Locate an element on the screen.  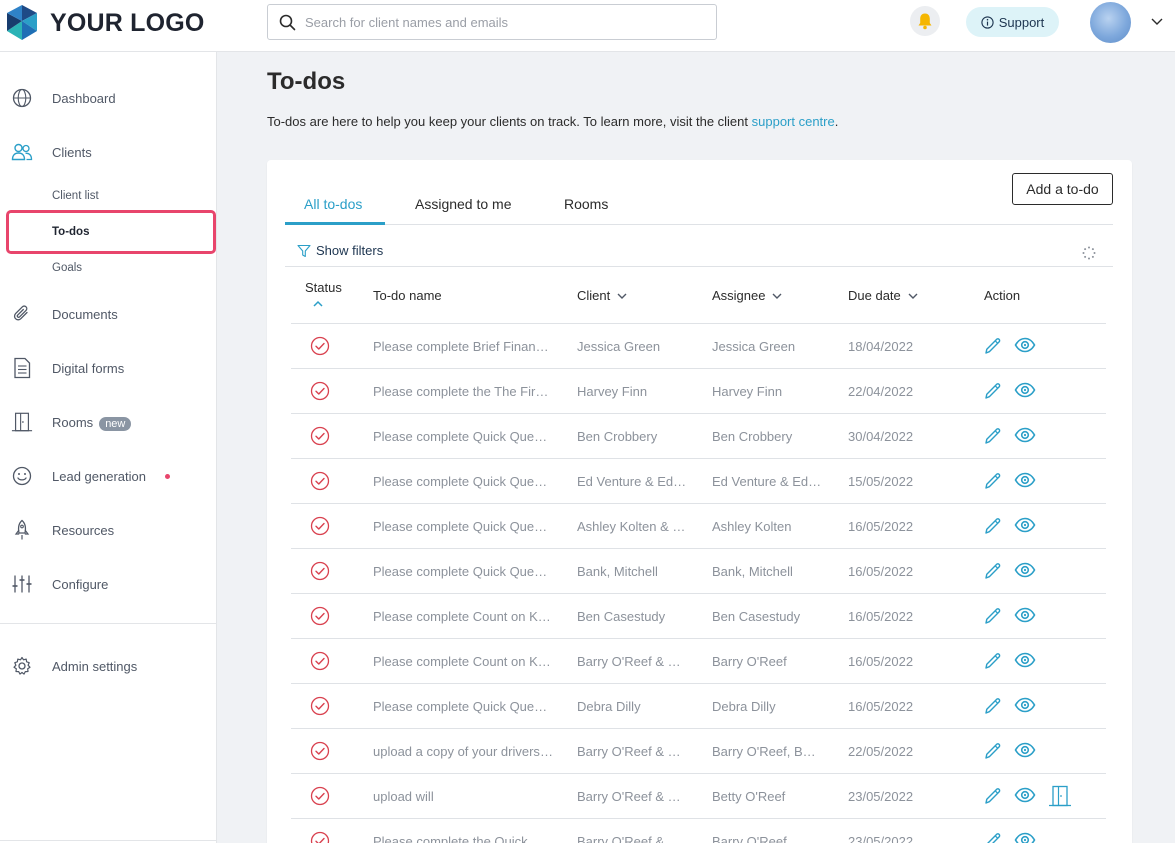
sidebar-subitem-client-list: Client list is located at coordinates (75, 196).